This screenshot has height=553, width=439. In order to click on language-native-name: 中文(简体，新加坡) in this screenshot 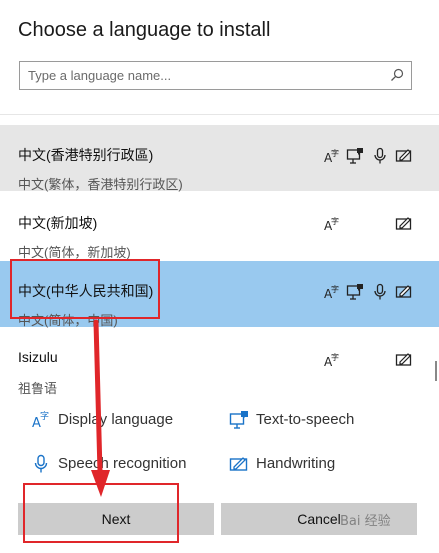, I will do `click(74, 252)`.